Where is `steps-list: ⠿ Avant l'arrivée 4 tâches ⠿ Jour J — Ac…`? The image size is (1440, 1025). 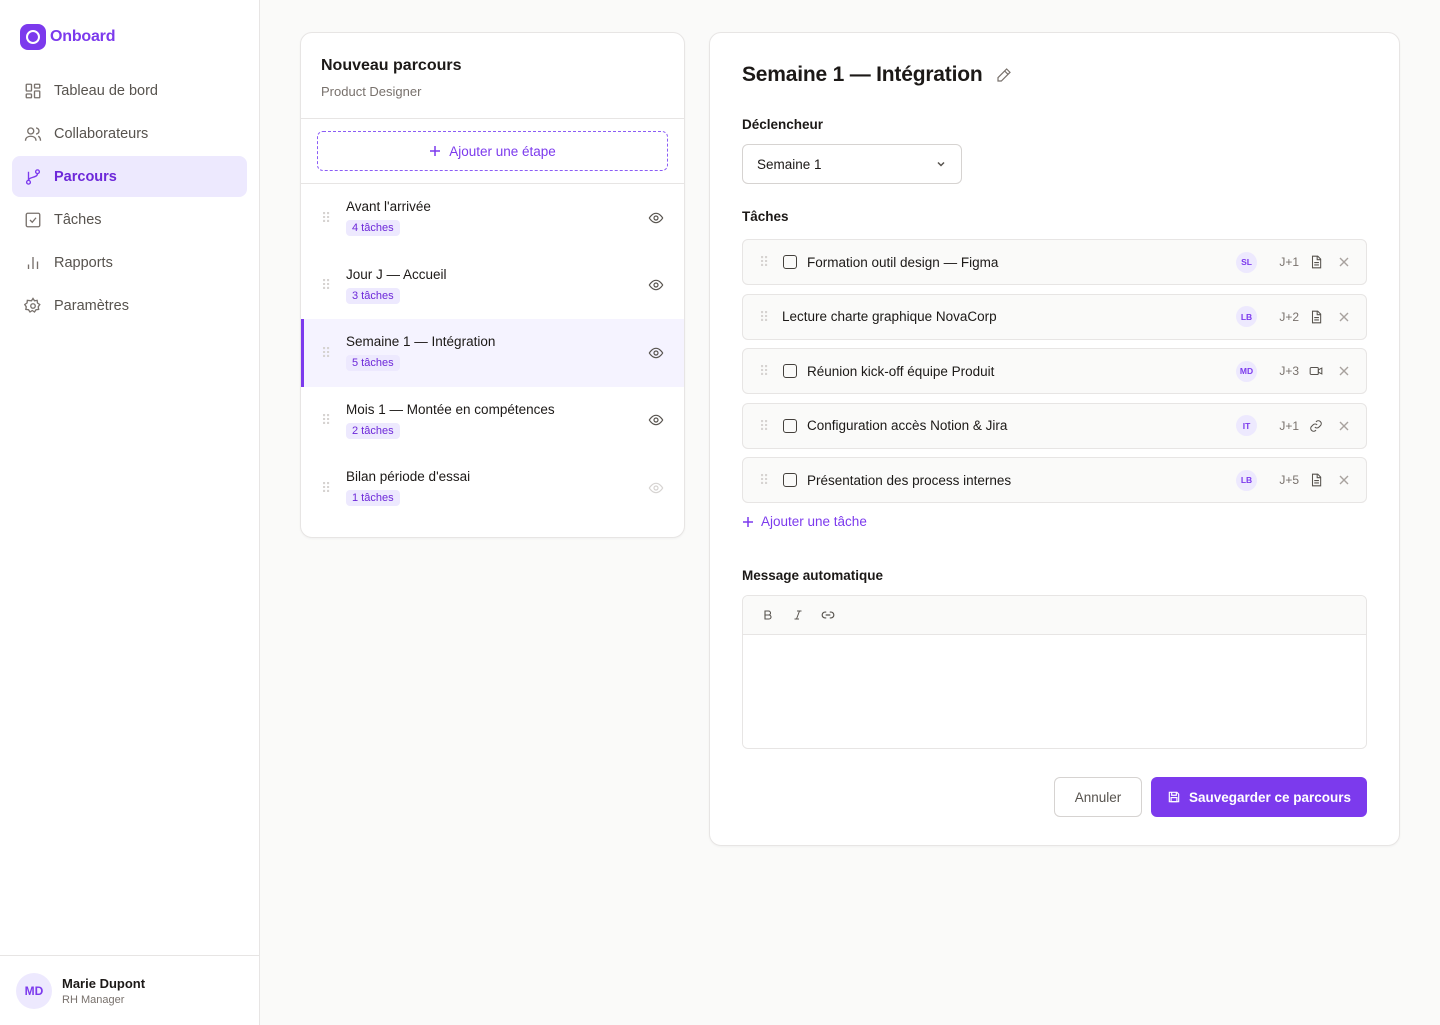
steps-list: ⠿ Avant l'arrivée 4 tâches ⠿ Jour J — Ac… is located at coordinates (492, 353).